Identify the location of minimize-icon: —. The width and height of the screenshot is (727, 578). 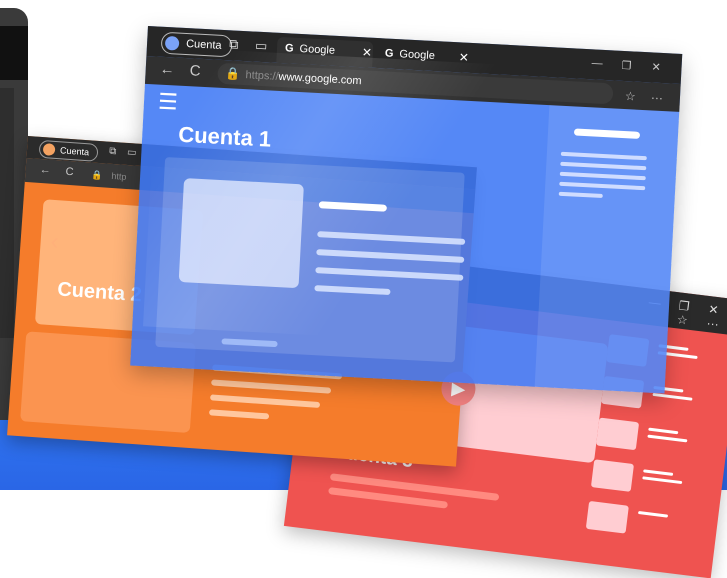
(597, 63).